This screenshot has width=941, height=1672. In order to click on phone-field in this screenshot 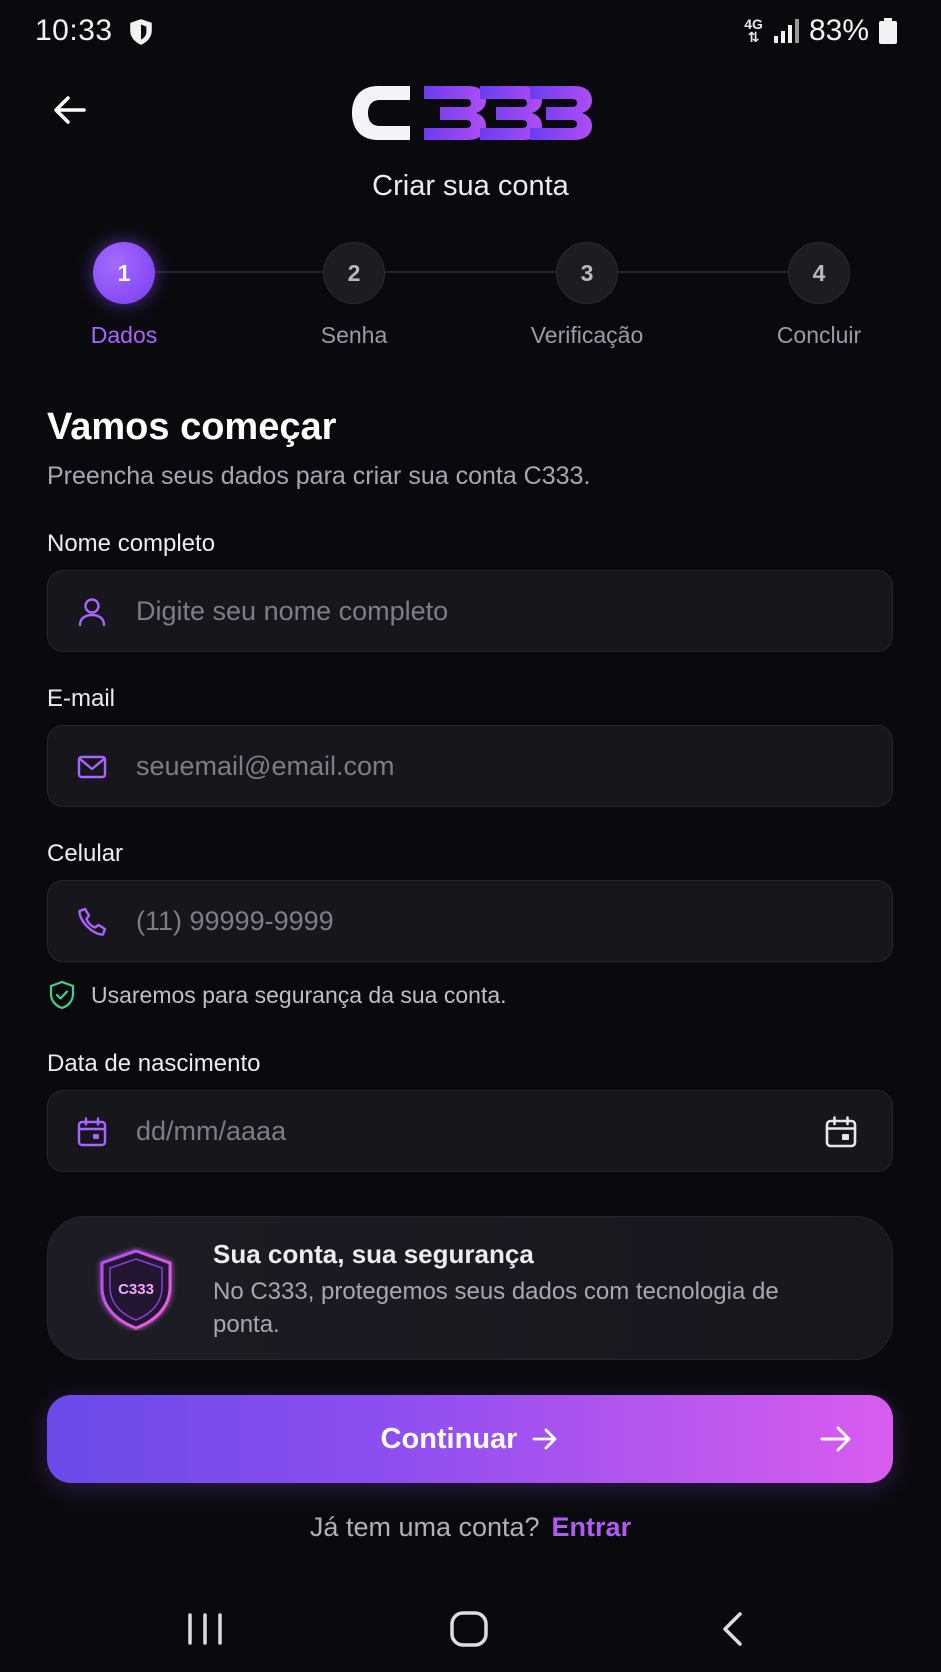, I will do `click(470, 921)`.